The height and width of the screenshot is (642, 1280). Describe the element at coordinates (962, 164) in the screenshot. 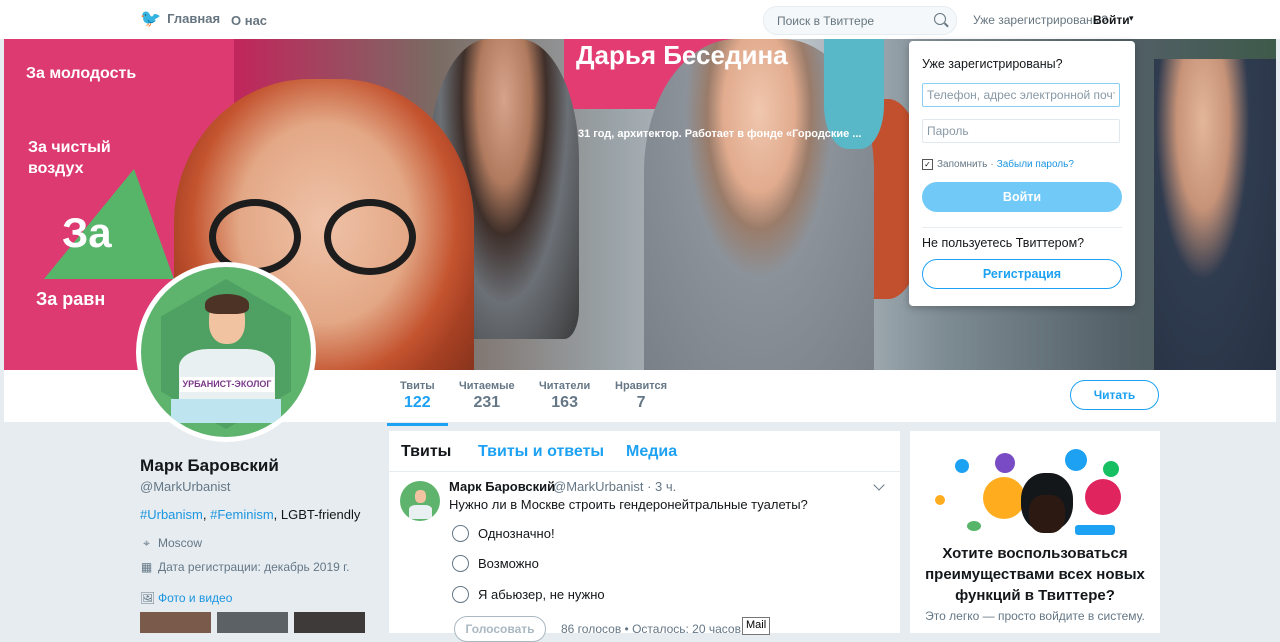

I see `remember-me-label: Запомнить` at that location.